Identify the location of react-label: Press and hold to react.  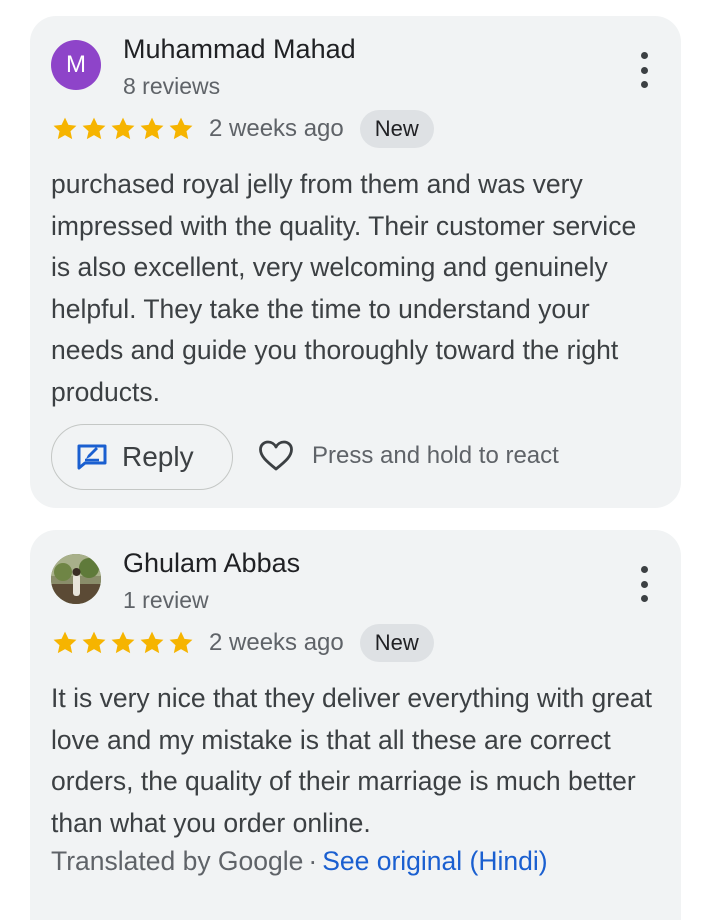
(435, 455).